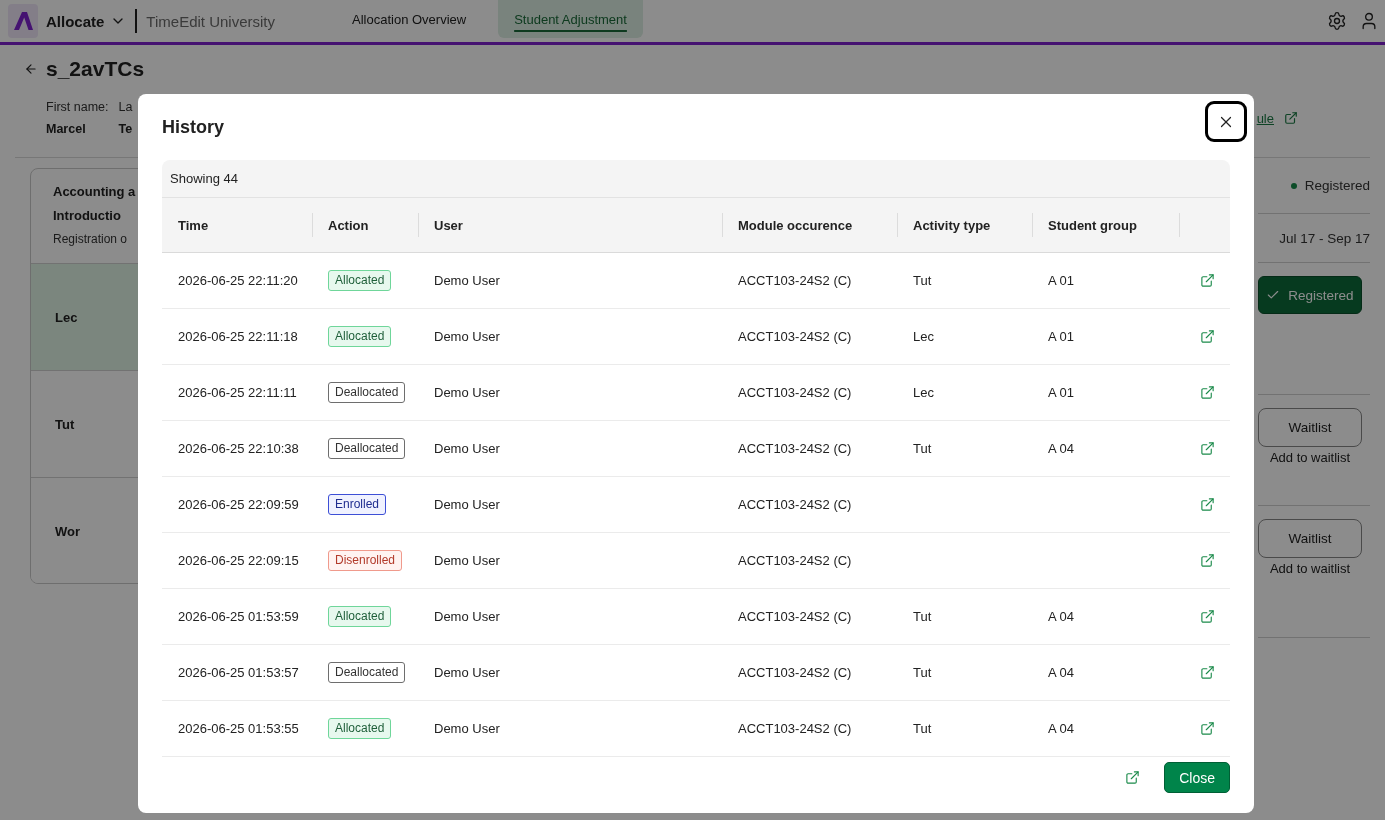 The image size is (1385, 820). I want to click on registration-text: Registration o, so click(90, 239).